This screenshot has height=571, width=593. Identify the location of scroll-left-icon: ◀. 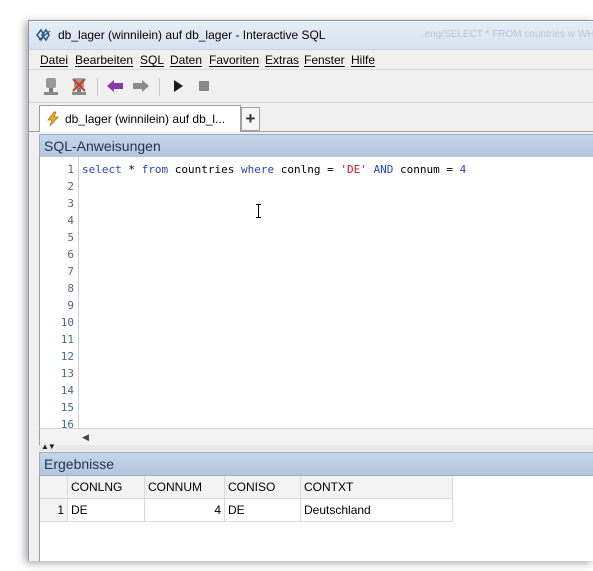
(85, 437).